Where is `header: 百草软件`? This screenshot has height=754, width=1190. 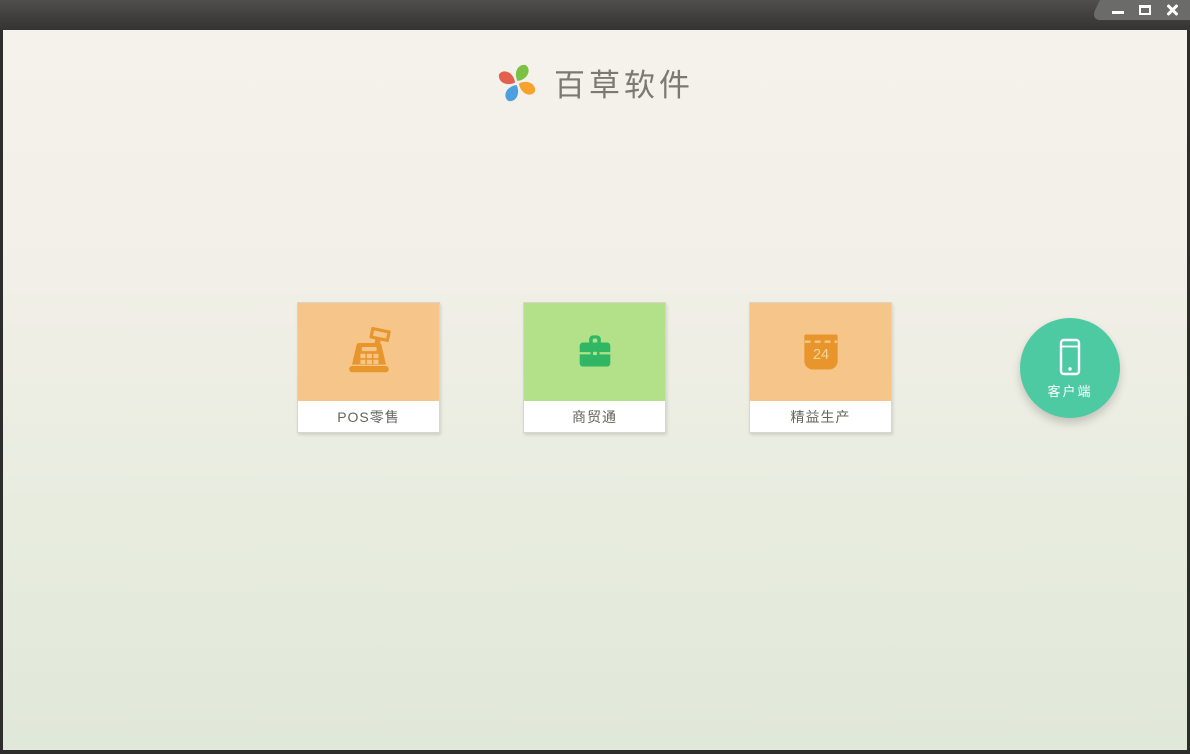
header: 百草软件 is located at coordinates (595, 82).